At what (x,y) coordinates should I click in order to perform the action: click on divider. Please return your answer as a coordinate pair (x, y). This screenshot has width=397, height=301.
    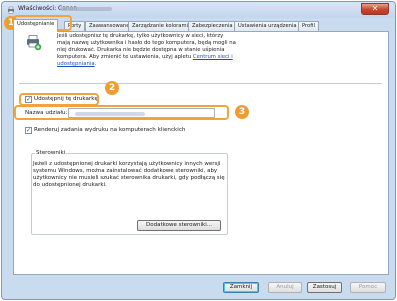
    Looking at the image, I should click on (200, 83).